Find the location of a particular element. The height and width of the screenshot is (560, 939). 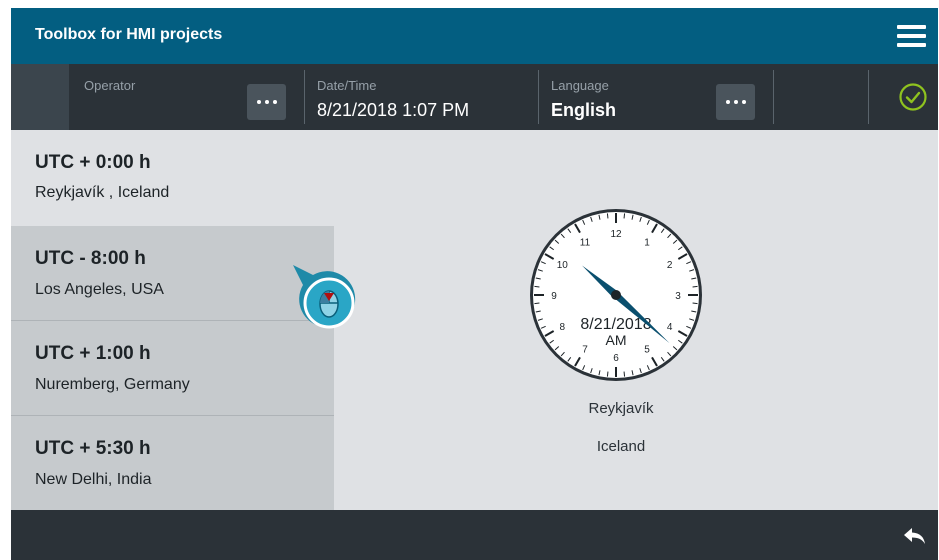

title-bar: Toolbox for HMI projects is located at coordinates (474, 36).